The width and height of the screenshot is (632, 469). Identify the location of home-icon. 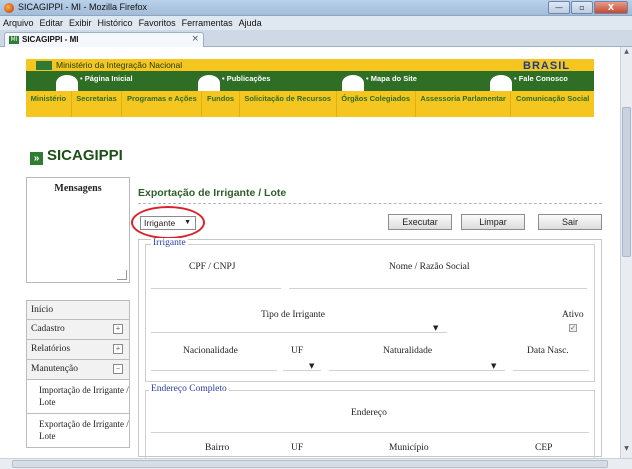
(67, 83).